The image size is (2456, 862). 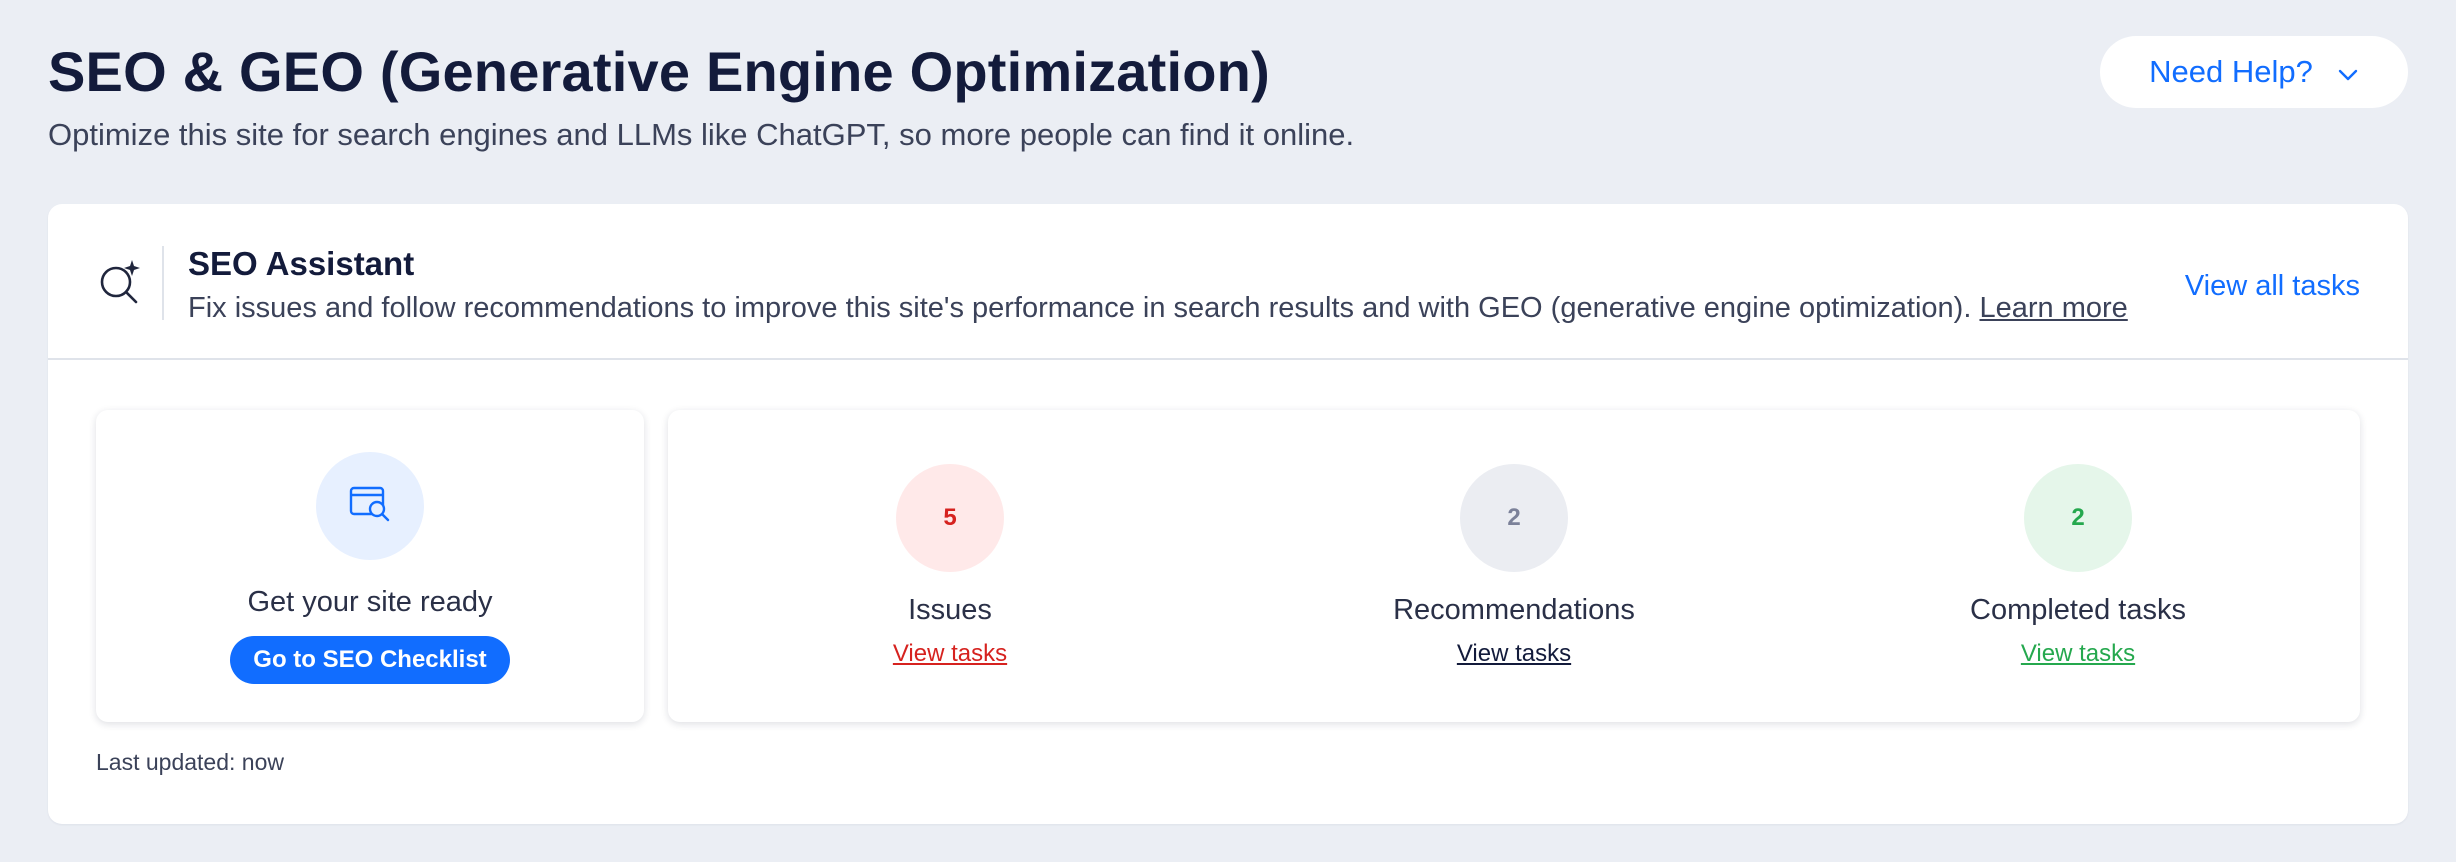 I want to click on need-help-button: Need Help?, so click(x=2254, y=72).